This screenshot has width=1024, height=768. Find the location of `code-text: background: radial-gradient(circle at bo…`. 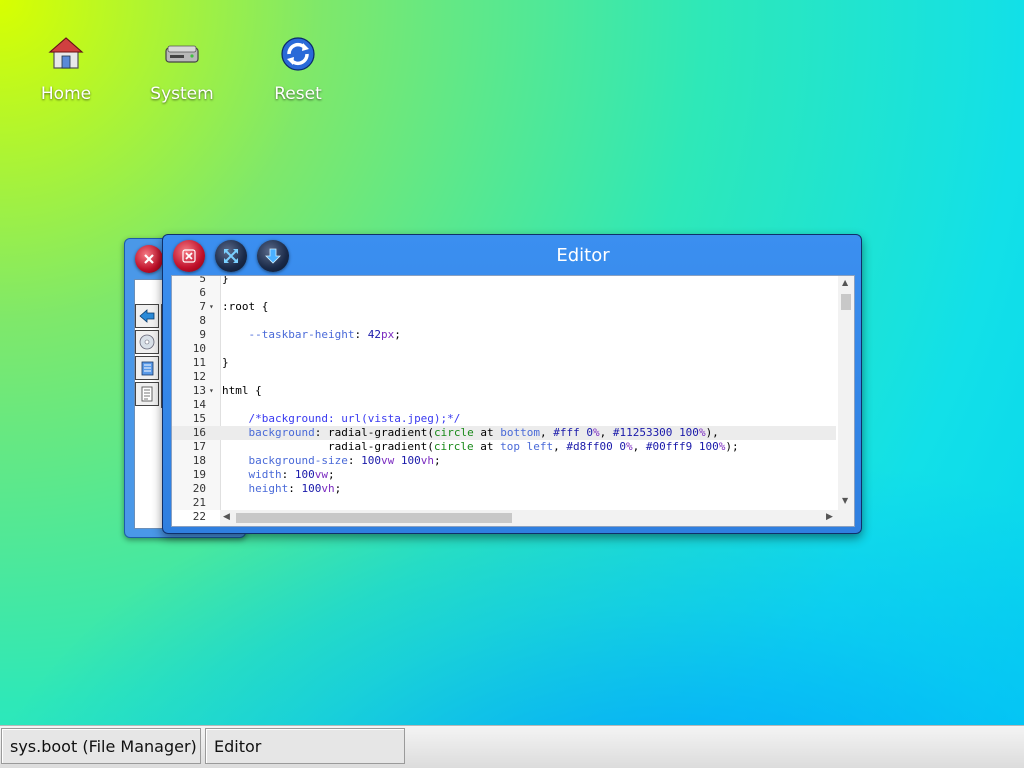

code-text: background: radial-gradient(circle at bo… is located at coordinates (483, 432).